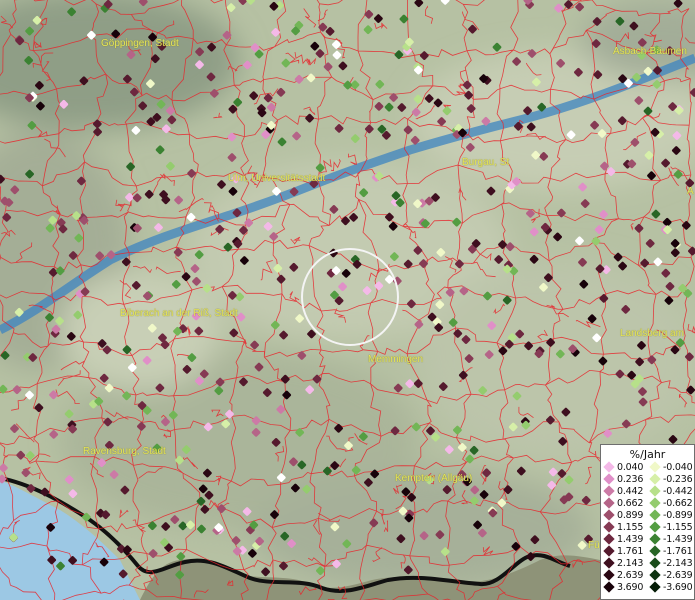 This screenshot has width=695, height=600. I want to click on label-kempten: Kempten (Allgäu), so click(434, 478).